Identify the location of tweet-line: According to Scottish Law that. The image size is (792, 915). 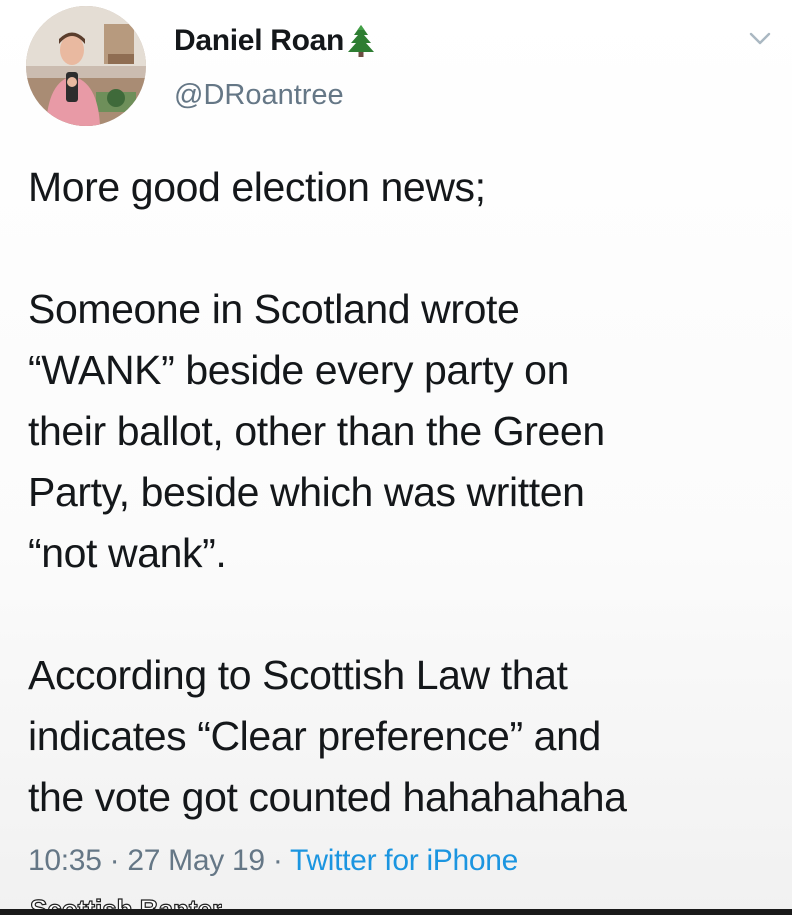
(298, 675).